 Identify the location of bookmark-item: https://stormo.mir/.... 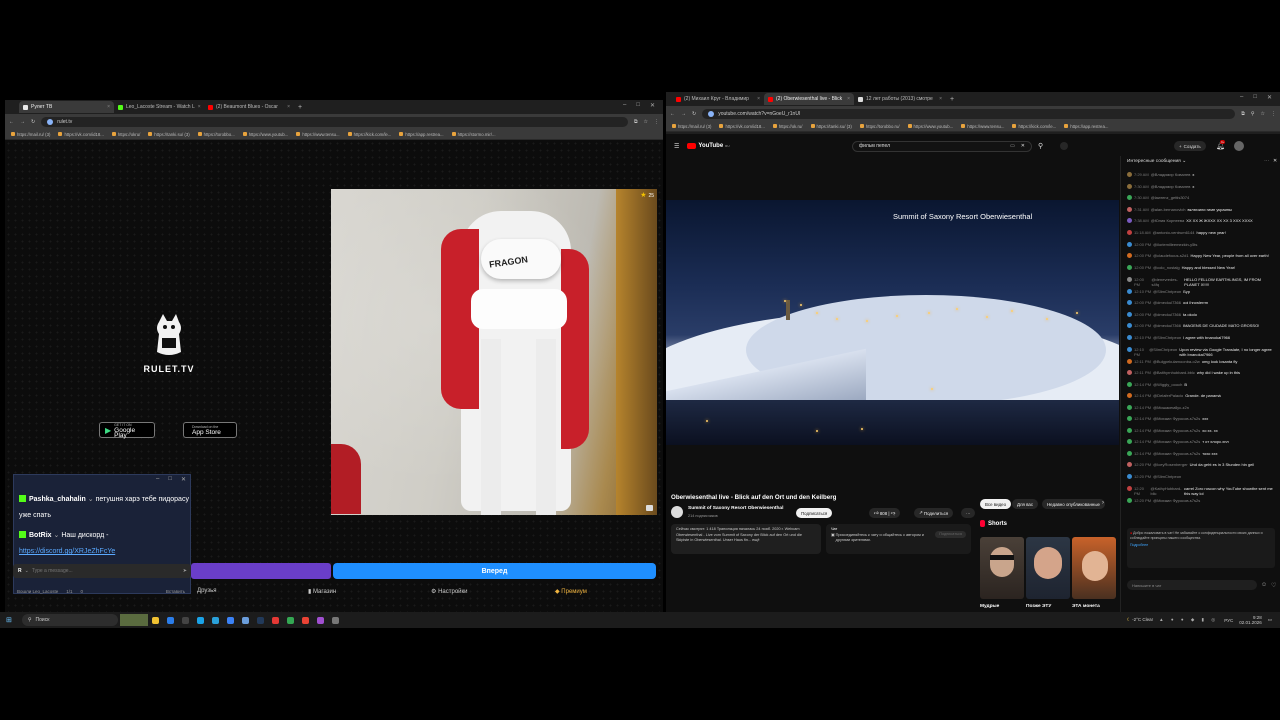
(473, 134).